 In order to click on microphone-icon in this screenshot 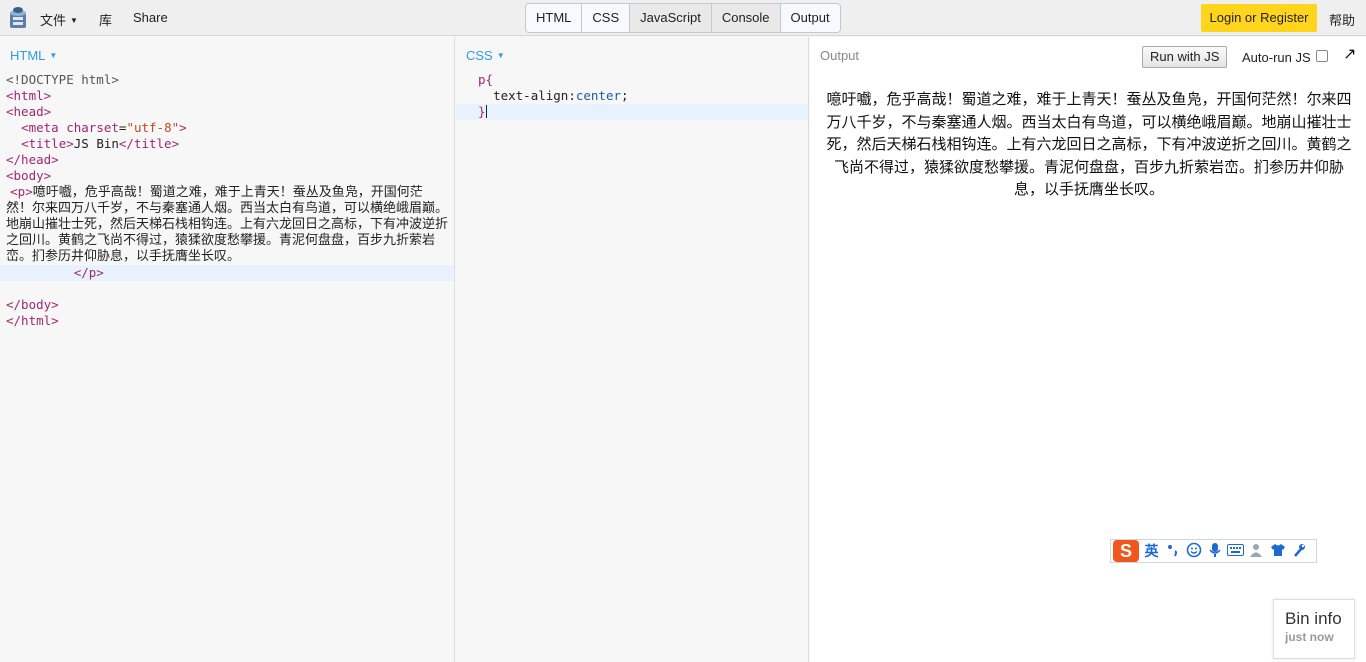, I will do `click(1214, 551)`.